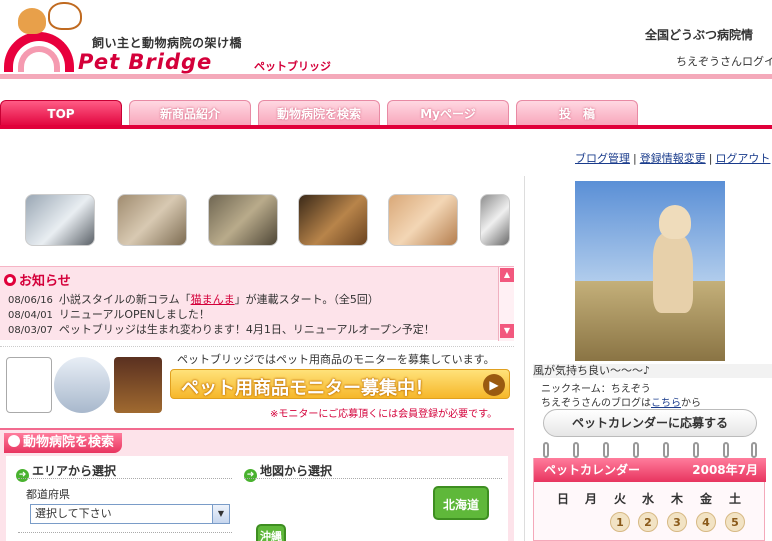 The height and width of the screenshot is (541, 772). Describe the element at coordinates (506, 304) in the screenshot. I see `news-scrollbar: ▲ ▼` at that location.